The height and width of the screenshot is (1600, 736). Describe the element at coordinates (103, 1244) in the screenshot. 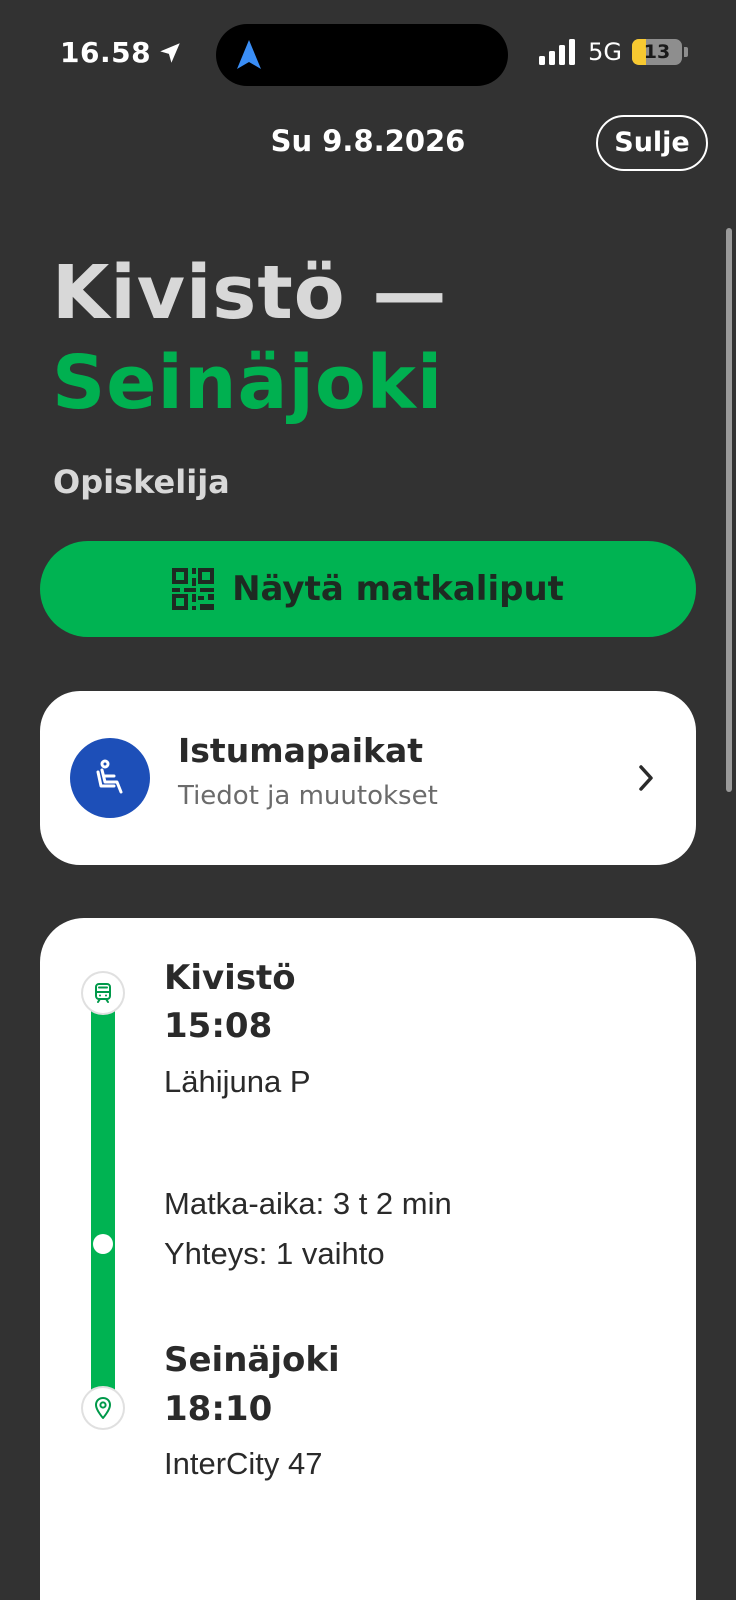

I see `route-midpoint-dot` at that location.